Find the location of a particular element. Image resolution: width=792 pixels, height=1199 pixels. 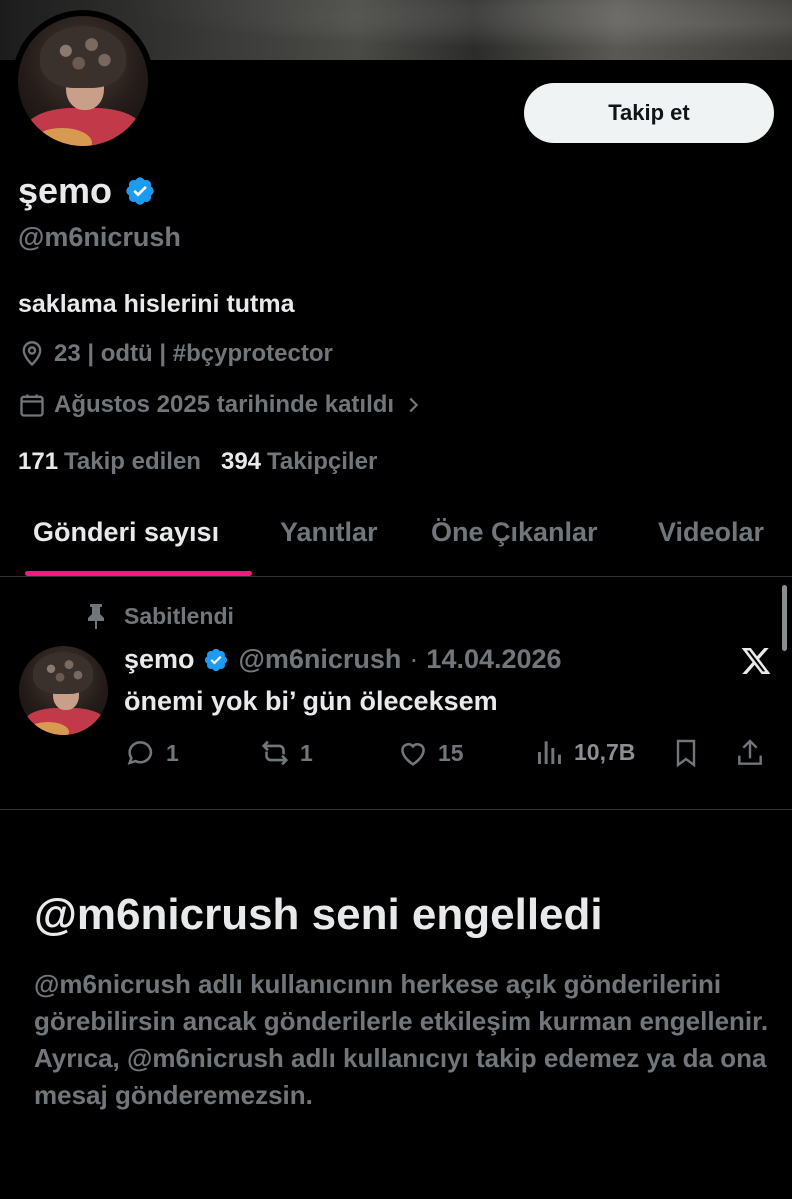

bookmark-icon is located at coordinates (686, 753).